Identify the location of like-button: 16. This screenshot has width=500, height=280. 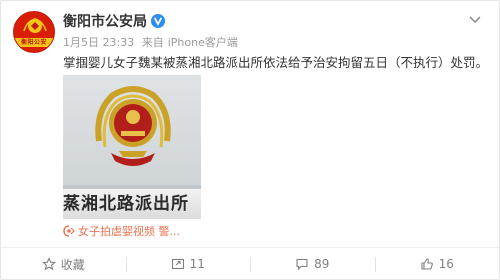
(437, 264).